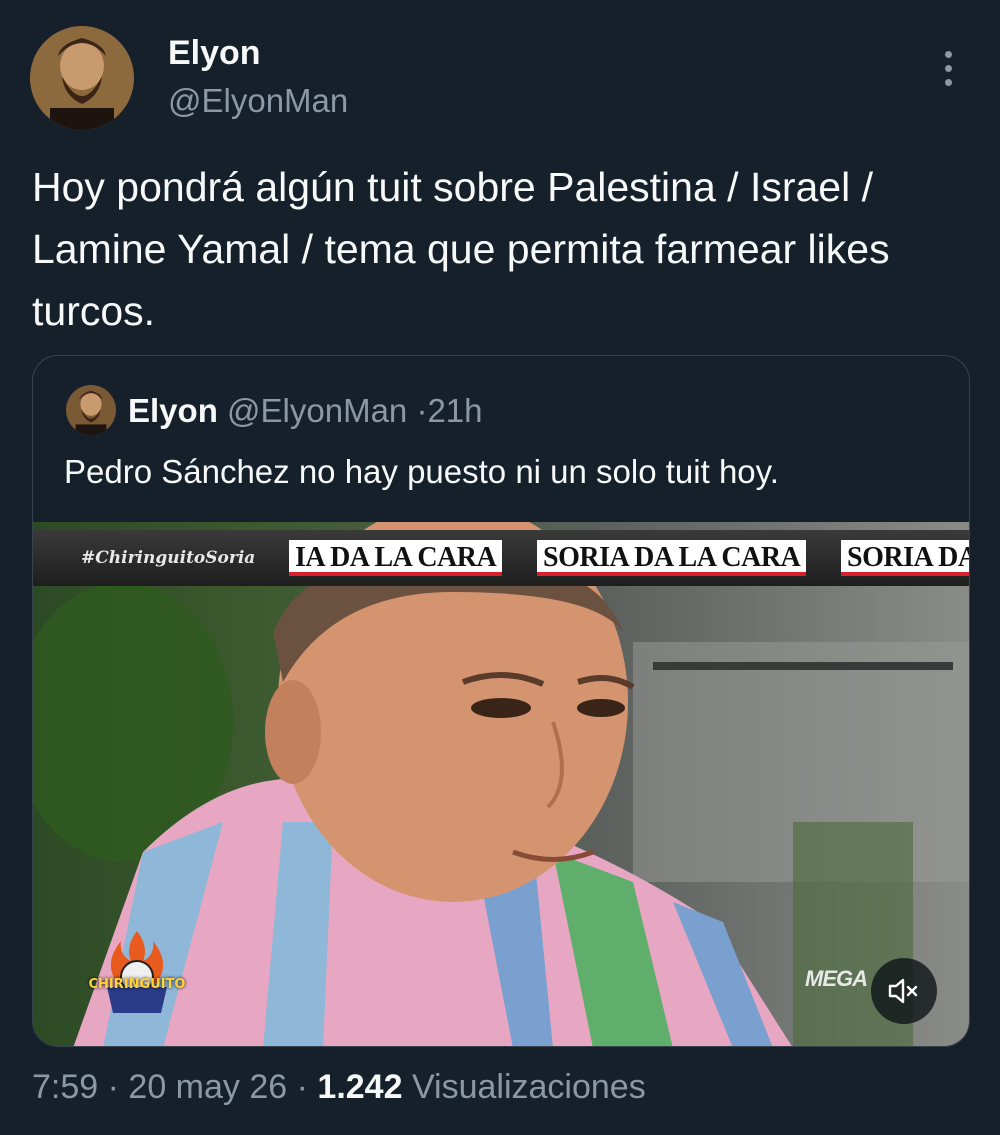  What do you see at coordinates (948, 68) in the screenshot?
I see `more-options-icon` at bounding box center [948, 68].